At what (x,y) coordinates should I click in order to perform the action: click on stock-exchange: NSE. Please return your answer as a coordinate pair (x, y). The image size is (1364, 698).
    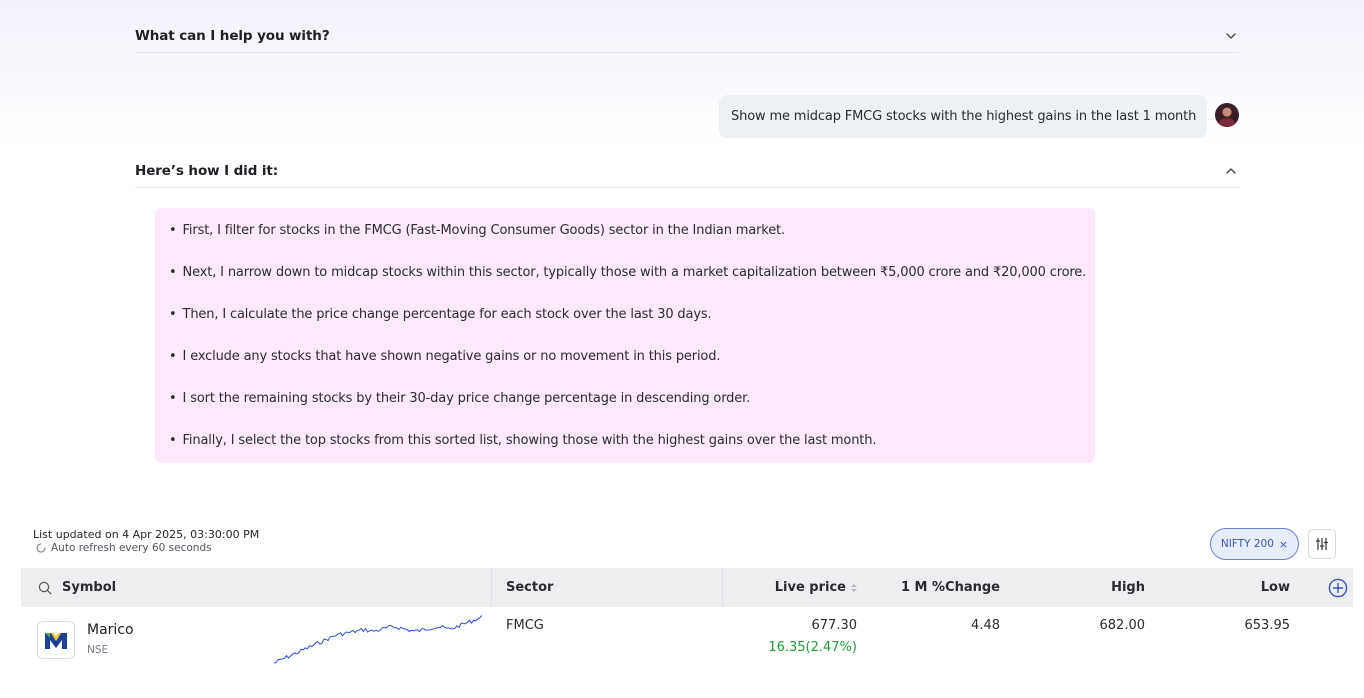
    Looking at the image, I should click on (98, 650).